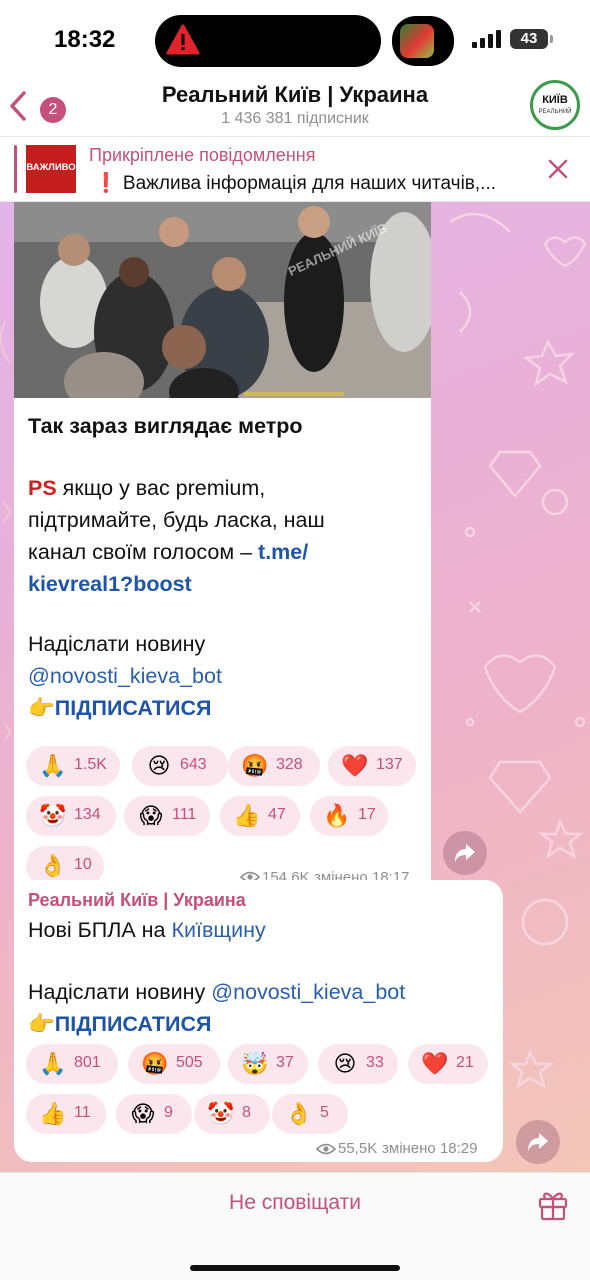 The image size is (590, 1280). Describe the element at coordinates (183, 40) in the screenshot. I see `warning-icon` at that location.